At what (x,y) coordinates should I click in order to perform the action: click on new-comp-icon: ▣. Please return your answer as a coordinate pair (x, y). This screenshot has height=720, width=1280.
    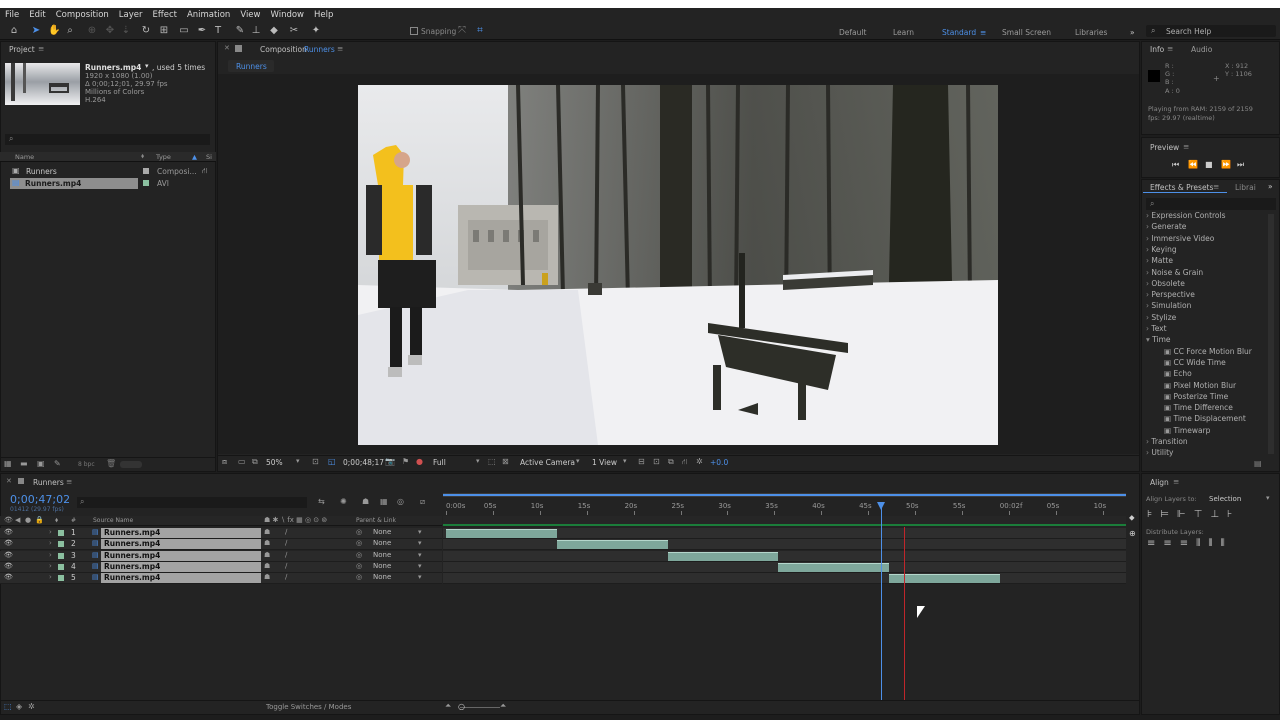
    Looking at the image, I should click on (41, 463).